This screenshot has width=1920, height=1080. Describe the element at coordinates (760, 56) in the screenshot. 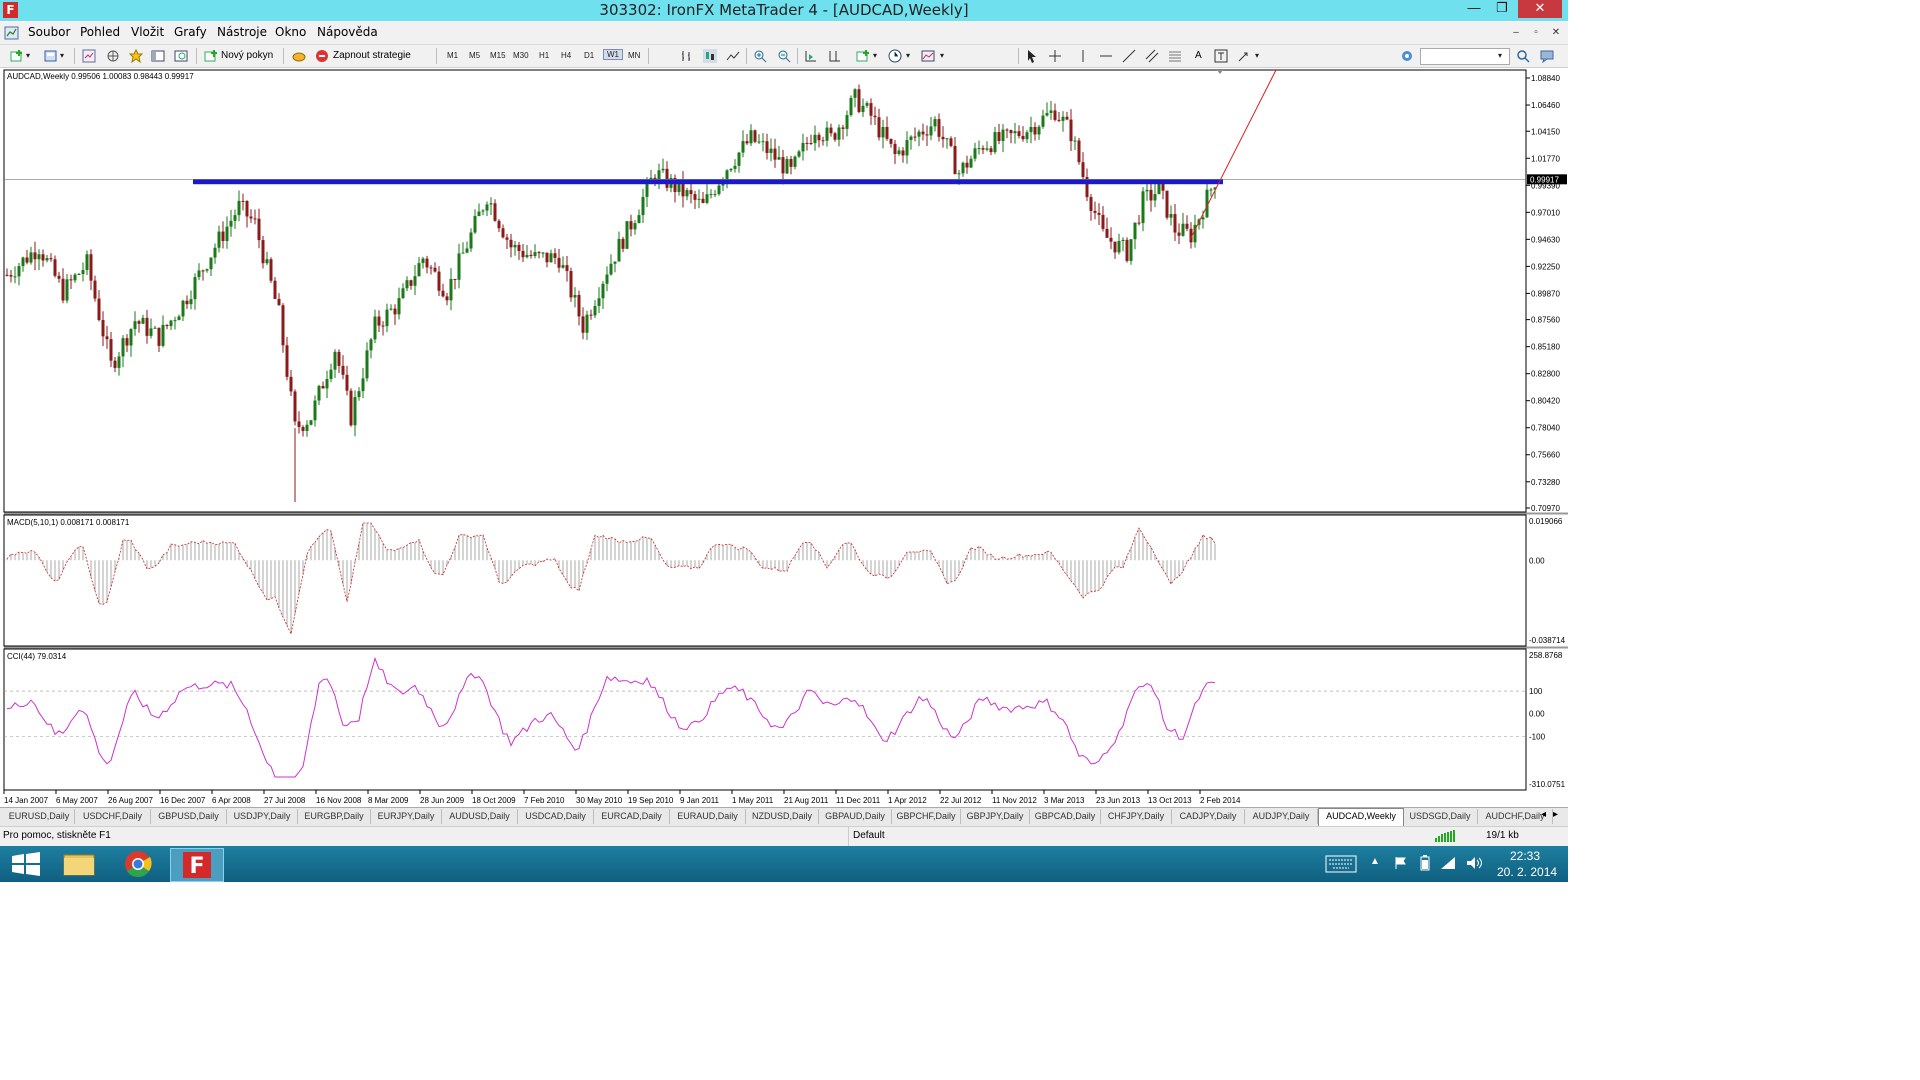

I see `zoom-in-icon` at that location.